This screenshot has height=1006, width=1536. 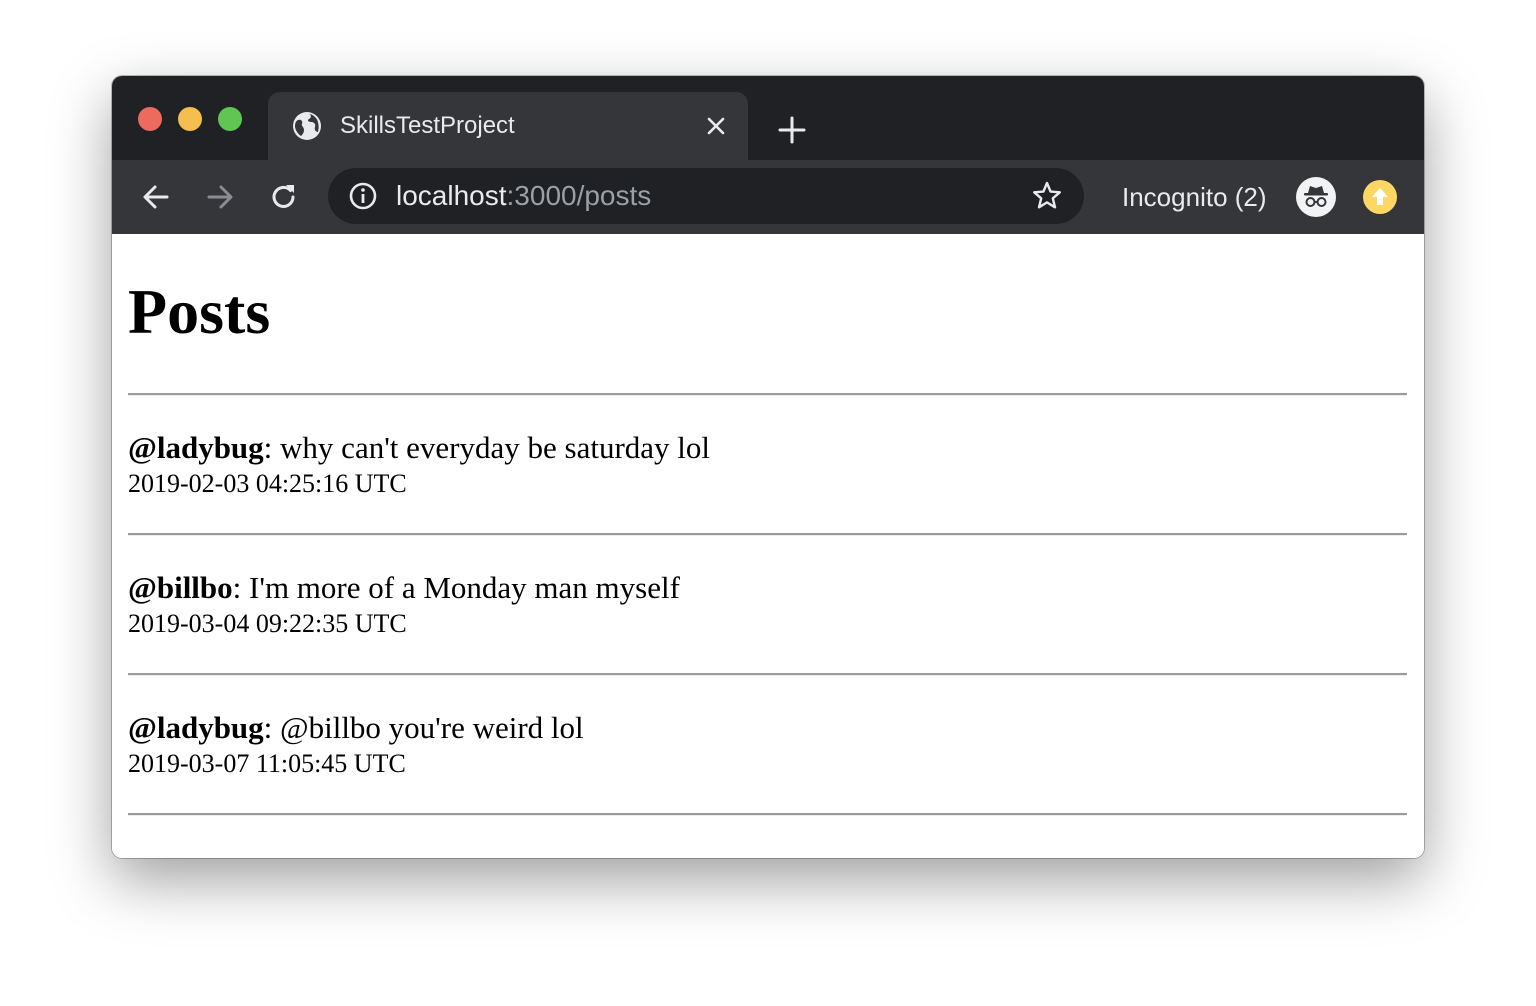 I want to click on update-arrow-icon, so click(x=1380, y=197).